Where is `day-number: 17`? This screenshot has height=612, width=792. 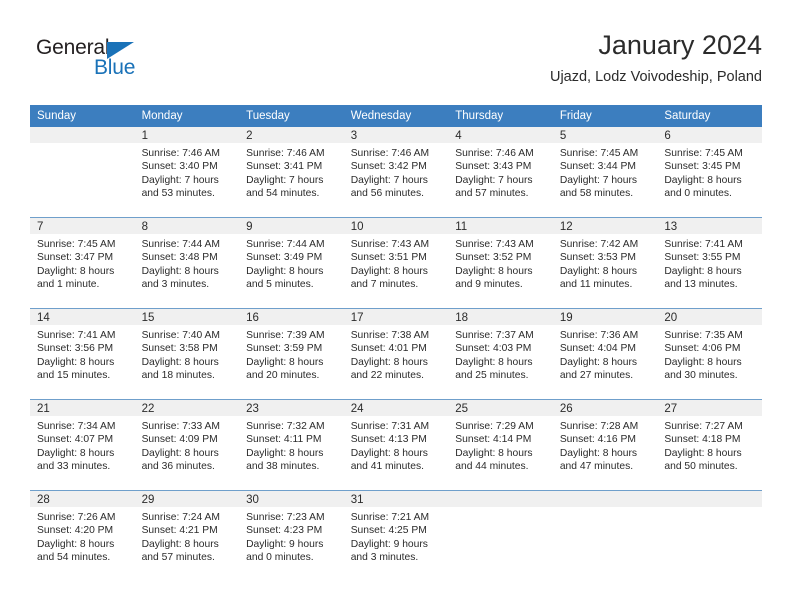
day-number: 17 is located at coordinates (396, 317).